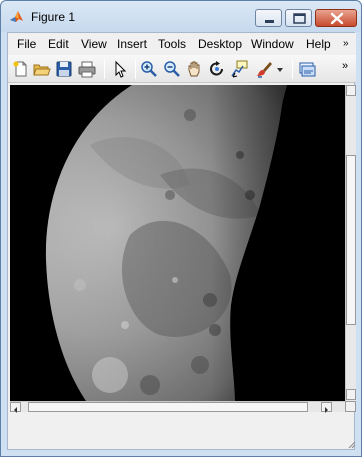 Image resolution: width=362 pixels, height=457 pixels. I want to click on rotate-3d-icon, so click(217, 69).